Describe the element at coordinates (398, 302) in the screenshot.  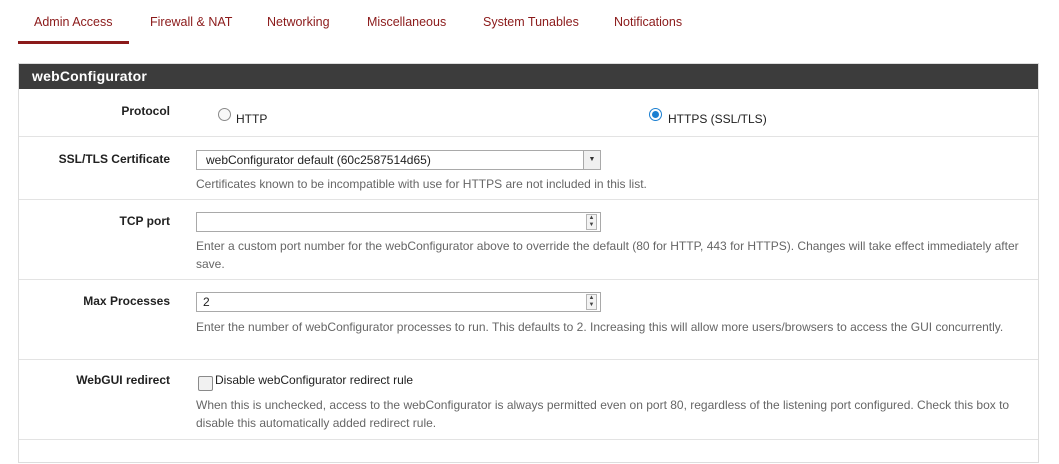
I see `max-processes-input: 2 ▲ ▼` at that location.